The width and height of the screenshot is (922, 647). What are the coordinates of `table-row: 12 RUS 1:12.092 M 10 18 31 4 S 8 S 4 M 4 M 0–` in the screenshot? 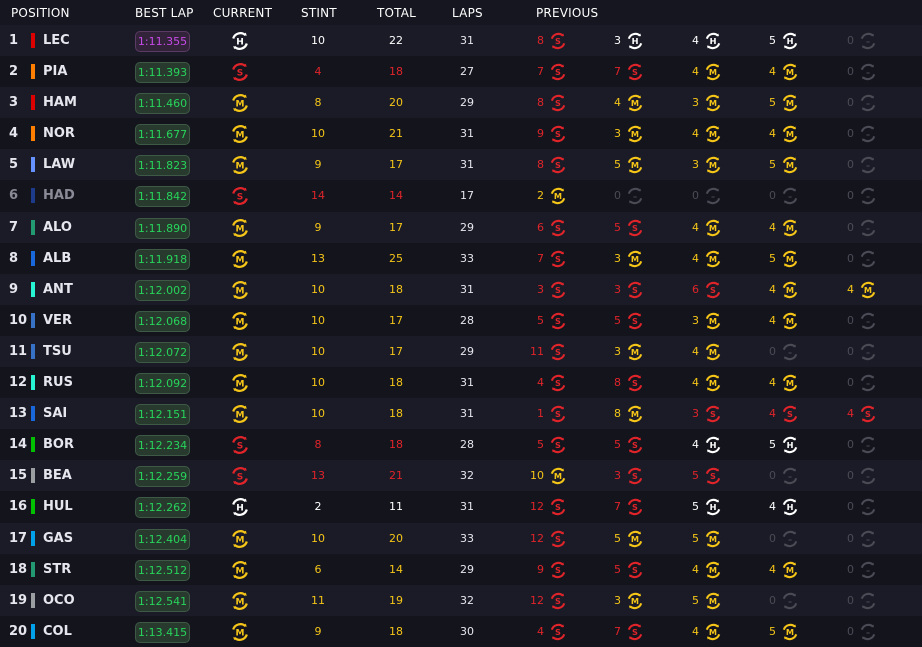 It's located at (461, 383).